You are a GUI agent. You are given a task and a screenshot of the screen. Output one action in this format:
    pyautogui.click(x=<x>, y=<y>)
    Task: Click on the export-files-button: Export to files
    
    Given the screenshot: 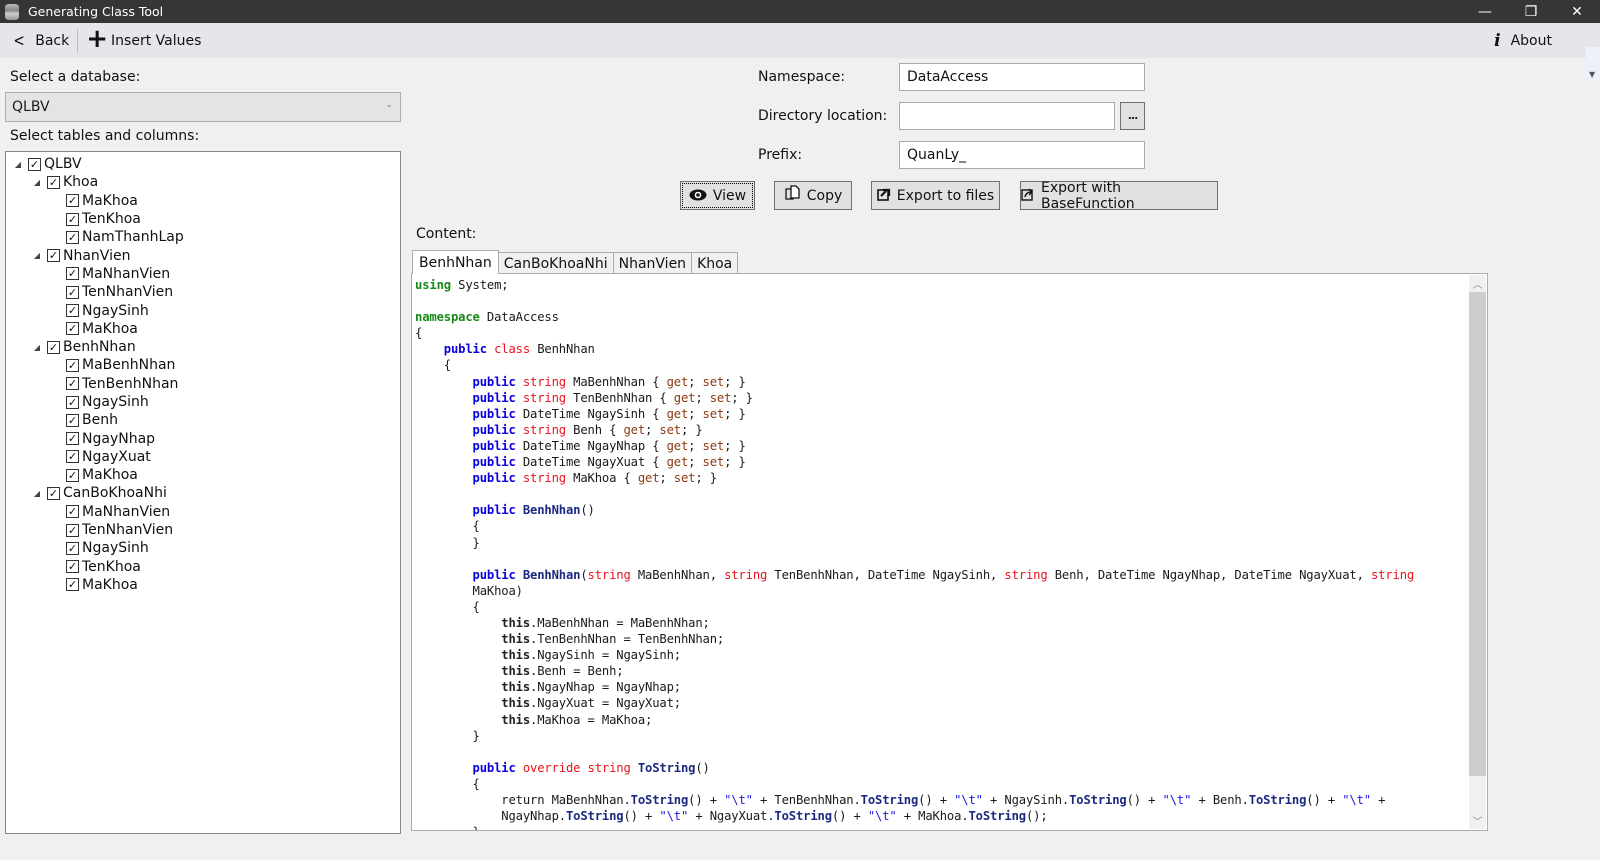 What is the action you would take?
    pyautogui.click(x=935, y=195)
    